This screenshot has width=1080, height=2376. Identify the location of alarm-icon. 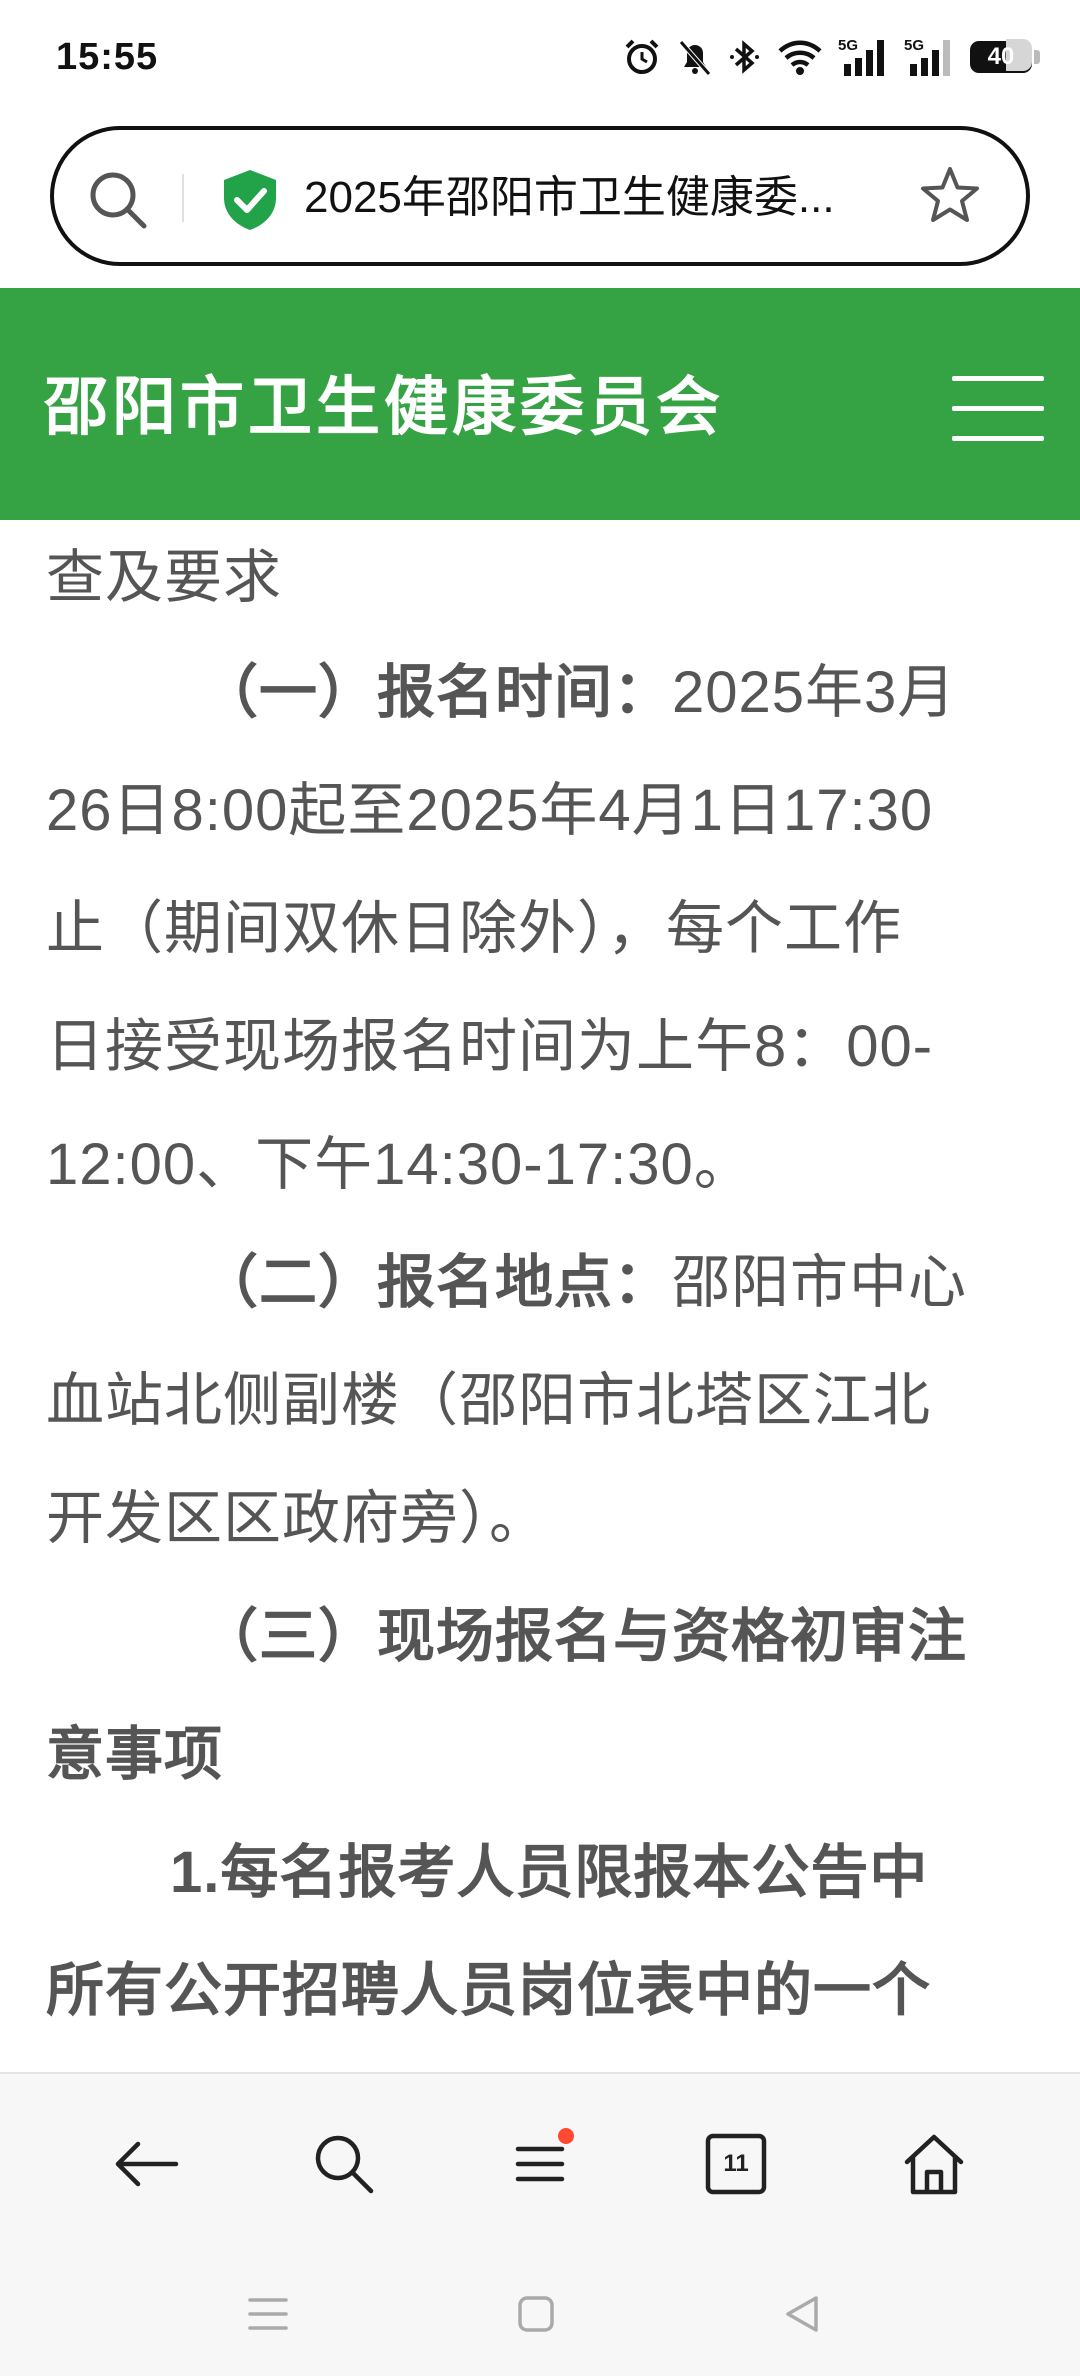
(642, 56).